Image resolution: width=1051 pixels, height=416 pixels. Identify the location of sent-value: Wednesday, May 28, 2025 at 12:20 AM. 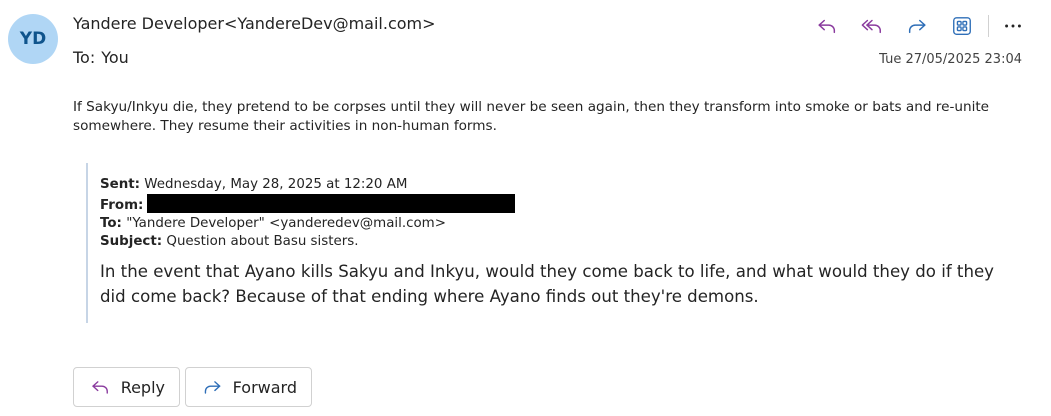
(276, 184).